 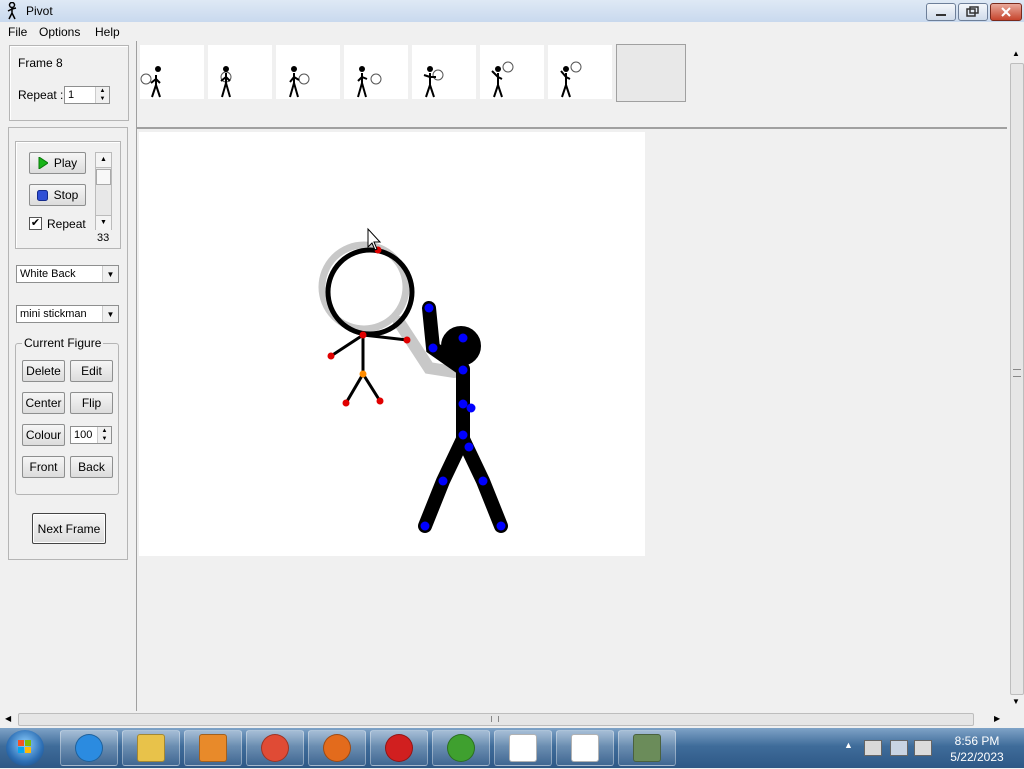 I want to click on pivot-icon, so click(x=523, y=748).